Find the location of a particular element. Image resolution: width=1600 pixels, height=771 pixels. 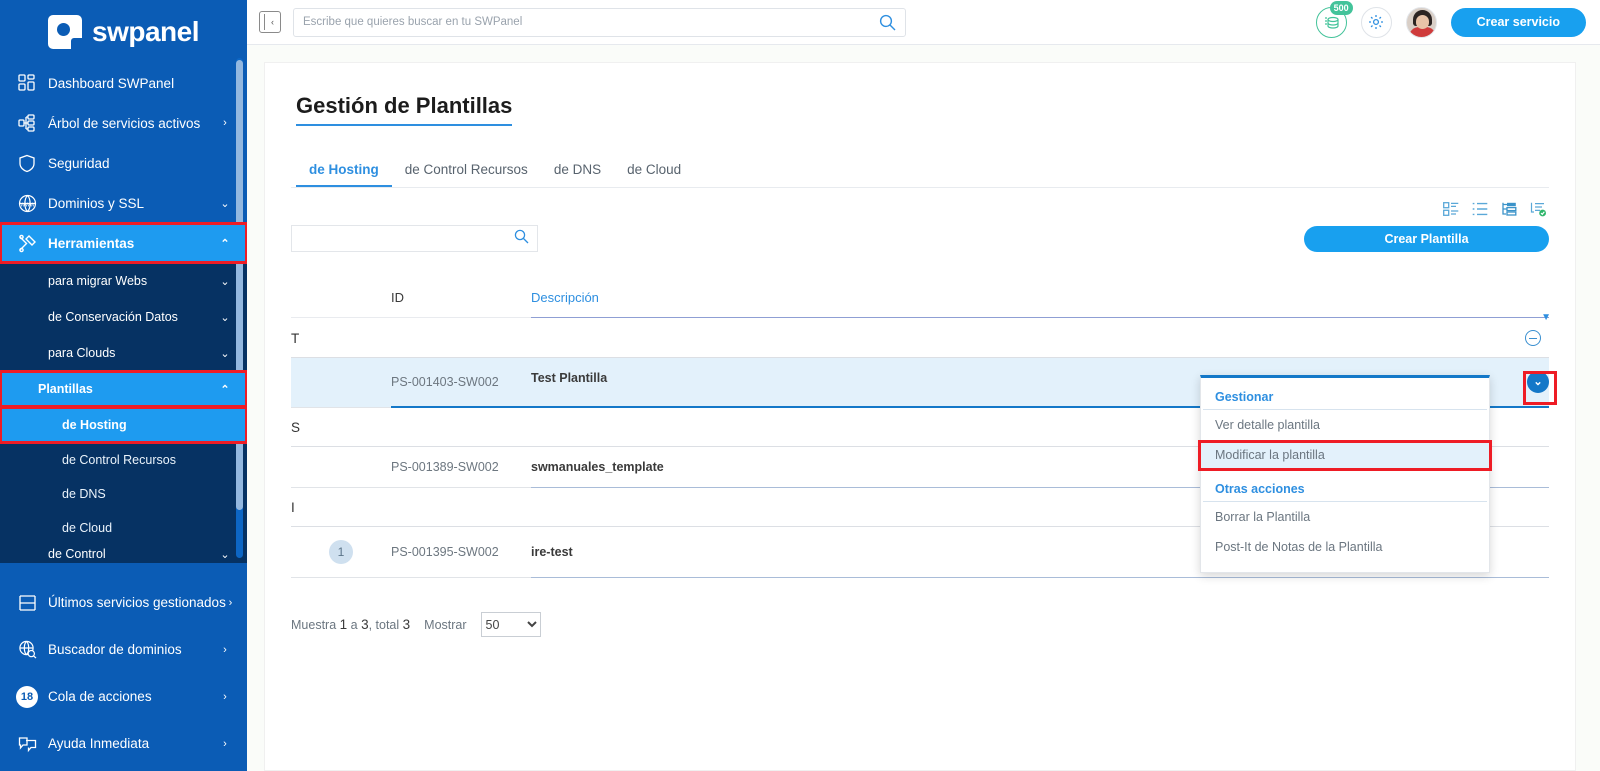

table-toolbar: Crear Plantilla is located at coordinates (920, 238).